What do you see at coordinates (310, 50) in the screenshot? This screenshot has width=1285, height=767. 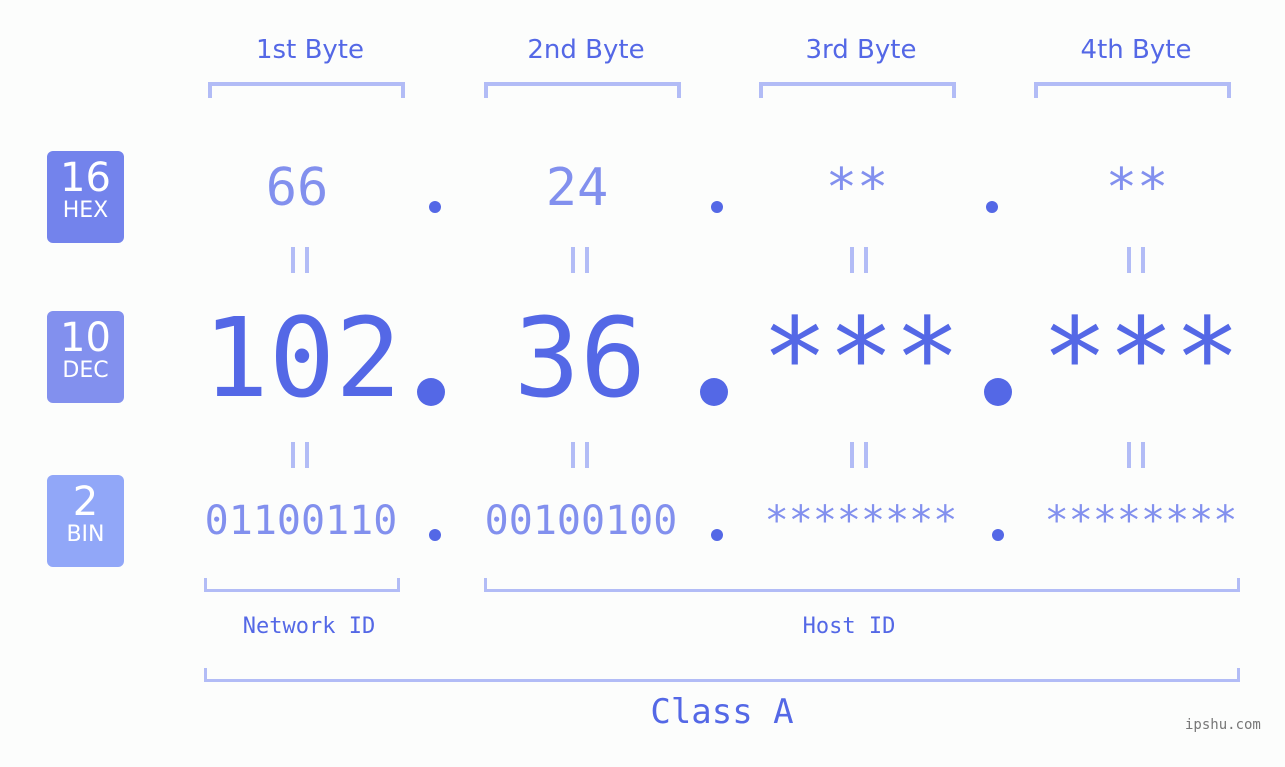 I see `header-byte-1: 1st Byte` at bounding box center [310, 50].